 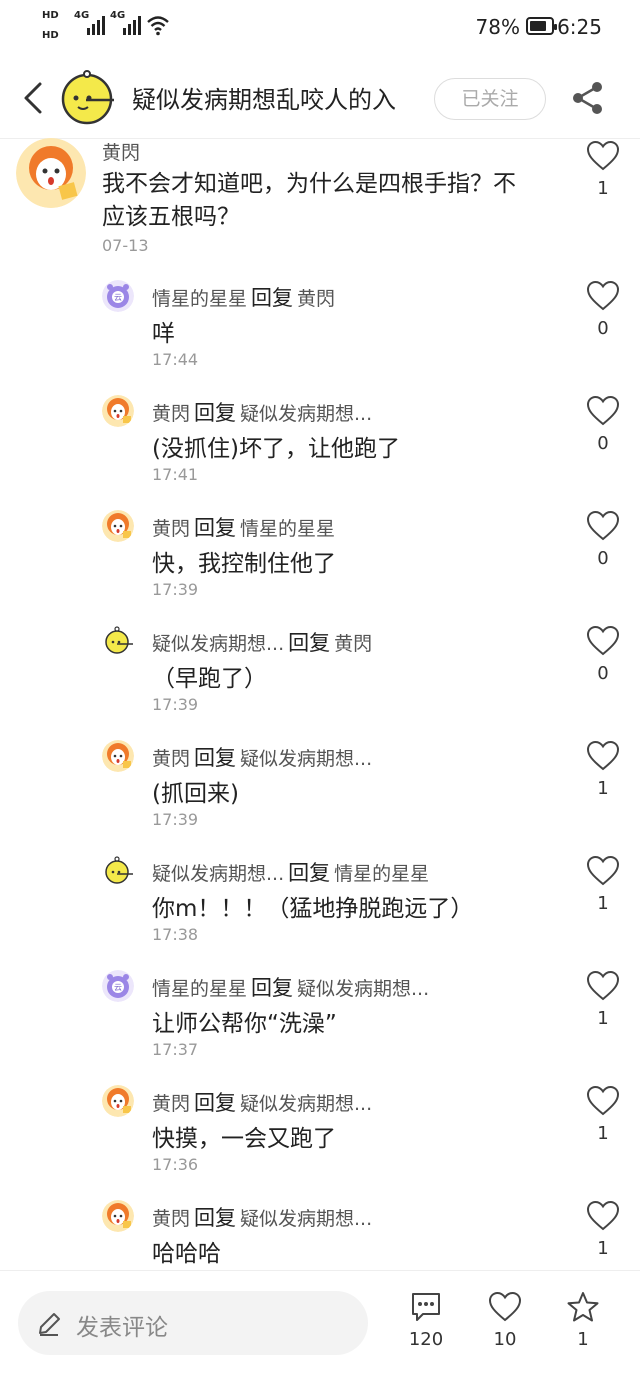 I want to click on reply-header: 疑似发病期想... 回复 情星的星星, so click(x=290, y=872).